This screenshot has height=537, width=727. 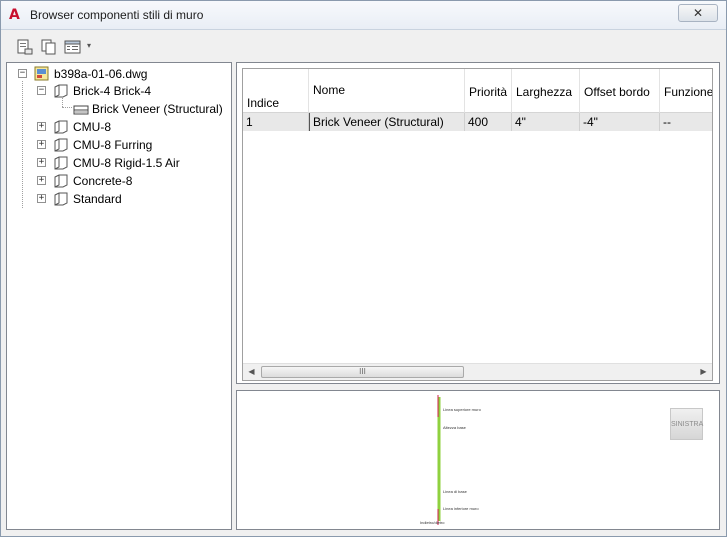 What do you see at coordinates (112, 91) in the screenshot?
I see `tree-item-label: Brick-4 Brick-4` at bounding box center [112, 91].